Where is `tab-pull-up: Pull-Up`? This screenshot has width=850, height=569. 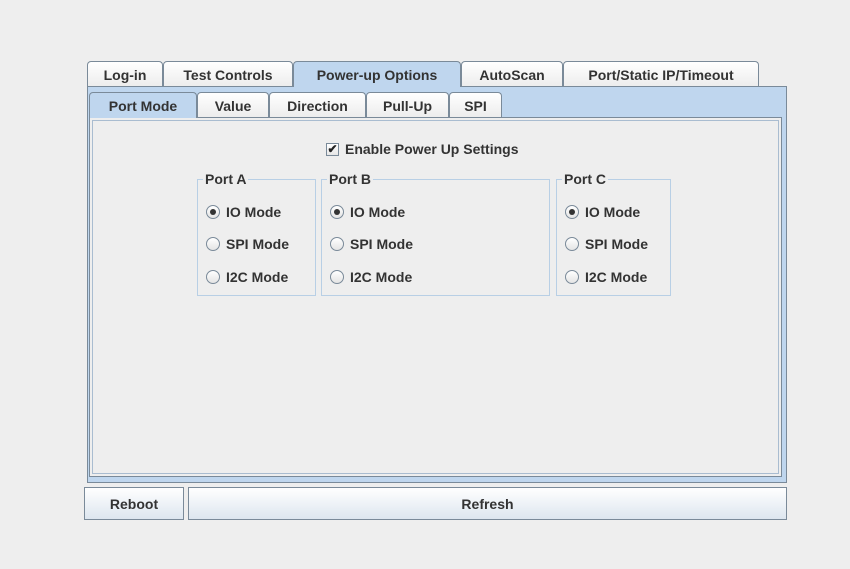
tab-pull-up: Pull-Up is located at coordinates (407, 105).